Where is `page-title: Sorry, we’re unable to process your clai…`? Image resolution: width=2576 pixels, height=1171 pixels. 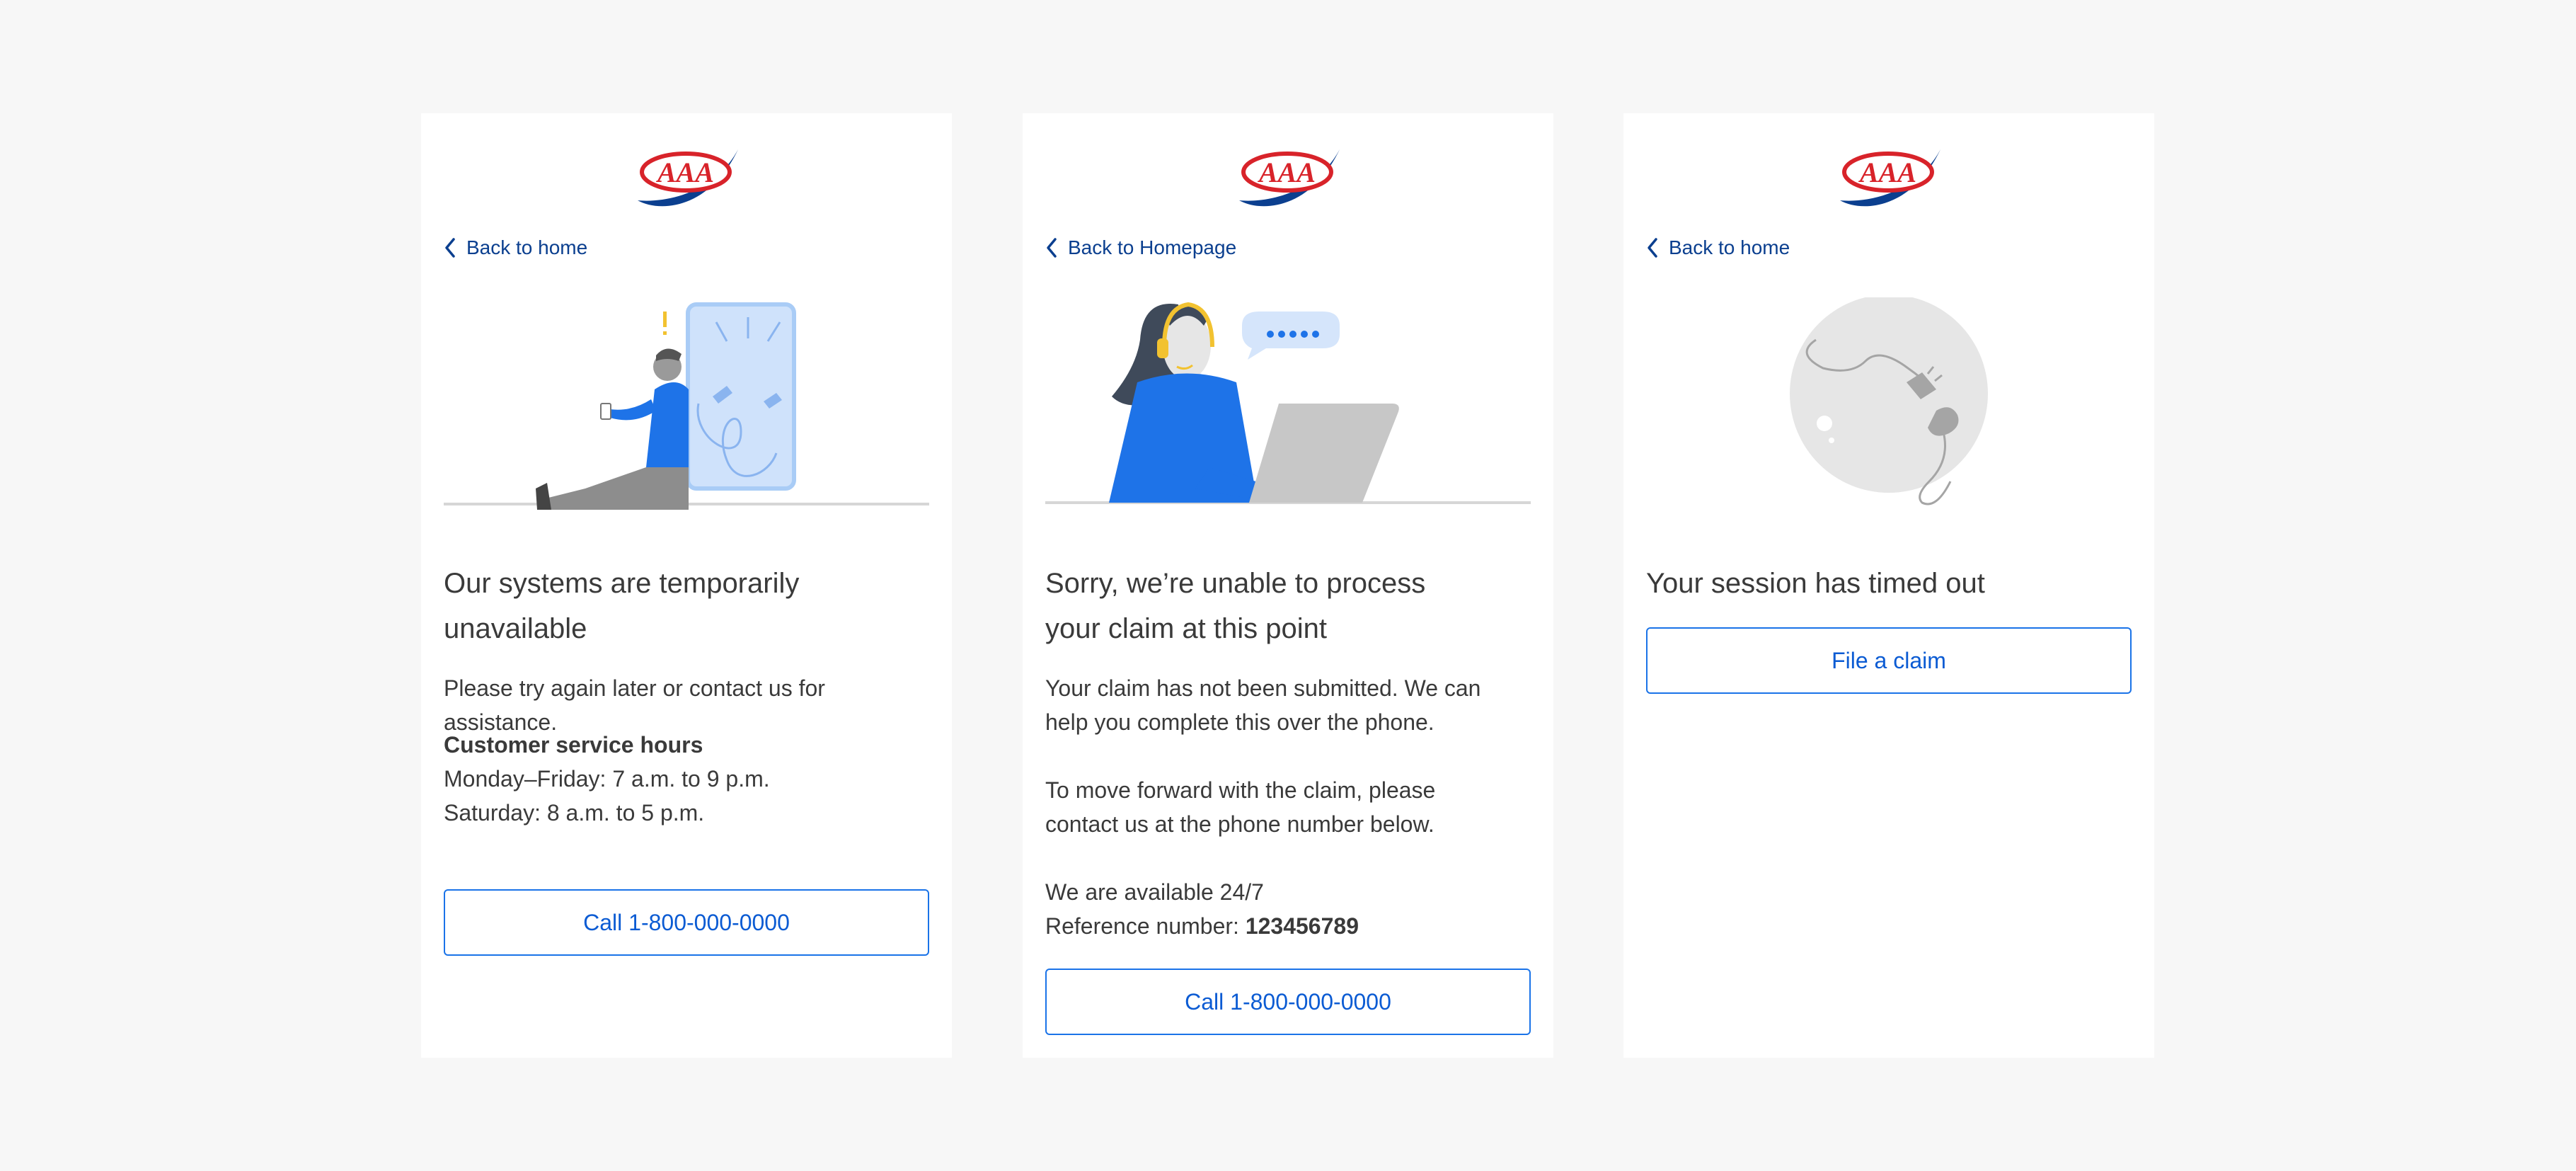
page-title: Sorry, we’re unable to process your clai… is located at coordinates (1236, 606).